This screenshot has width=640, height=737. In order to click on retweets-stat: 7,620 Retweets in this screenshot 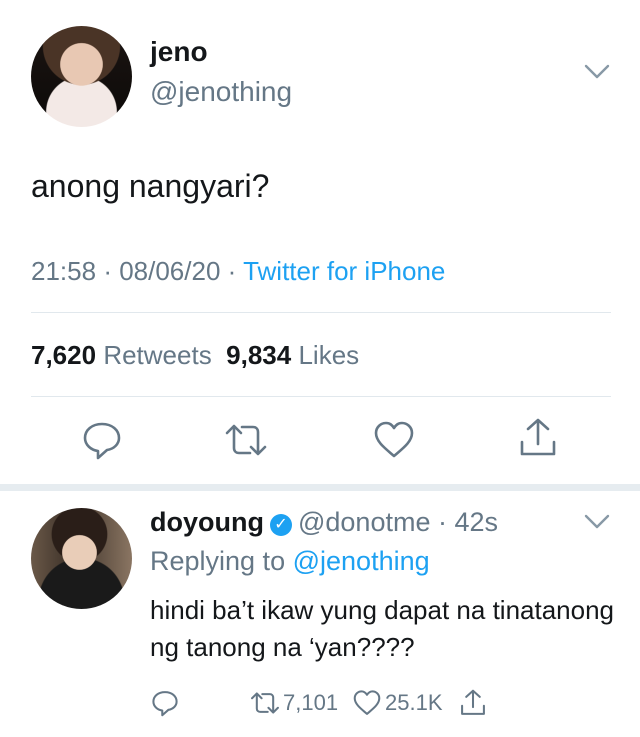, I will do `click(121, 355)`.